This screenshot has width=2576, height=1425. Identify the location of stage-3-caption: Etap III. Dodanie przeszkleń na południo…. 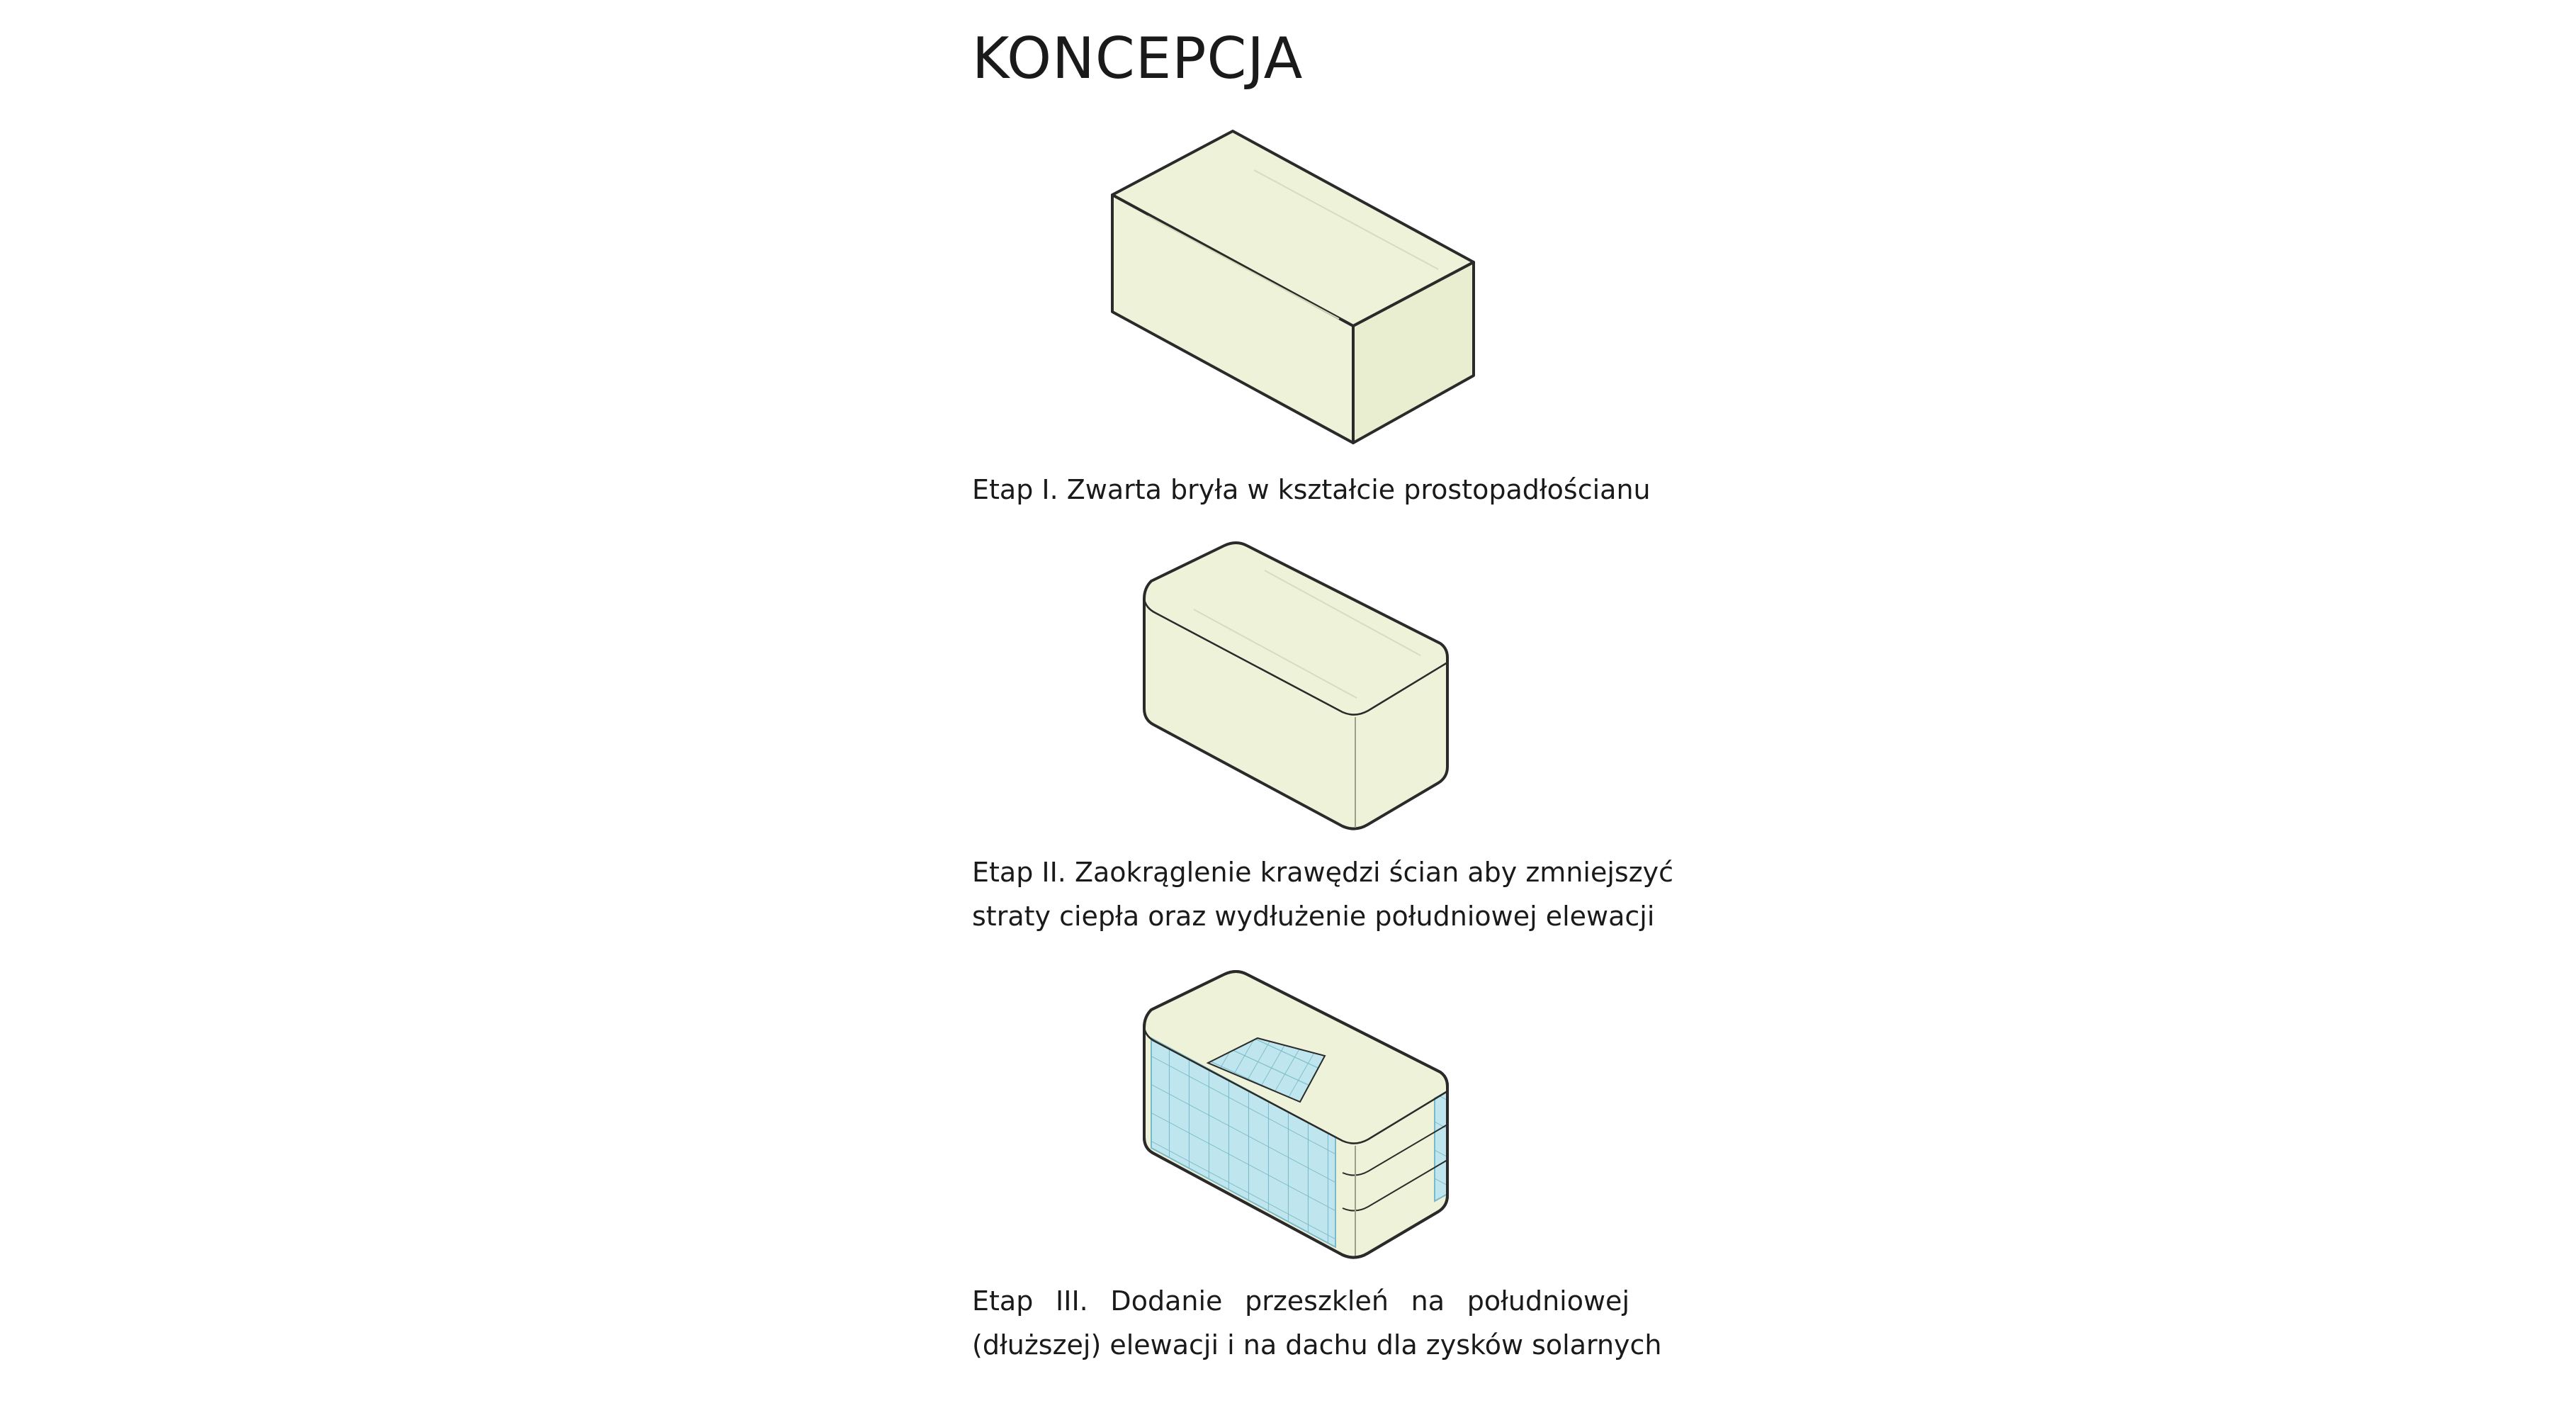
(1317, 1323).